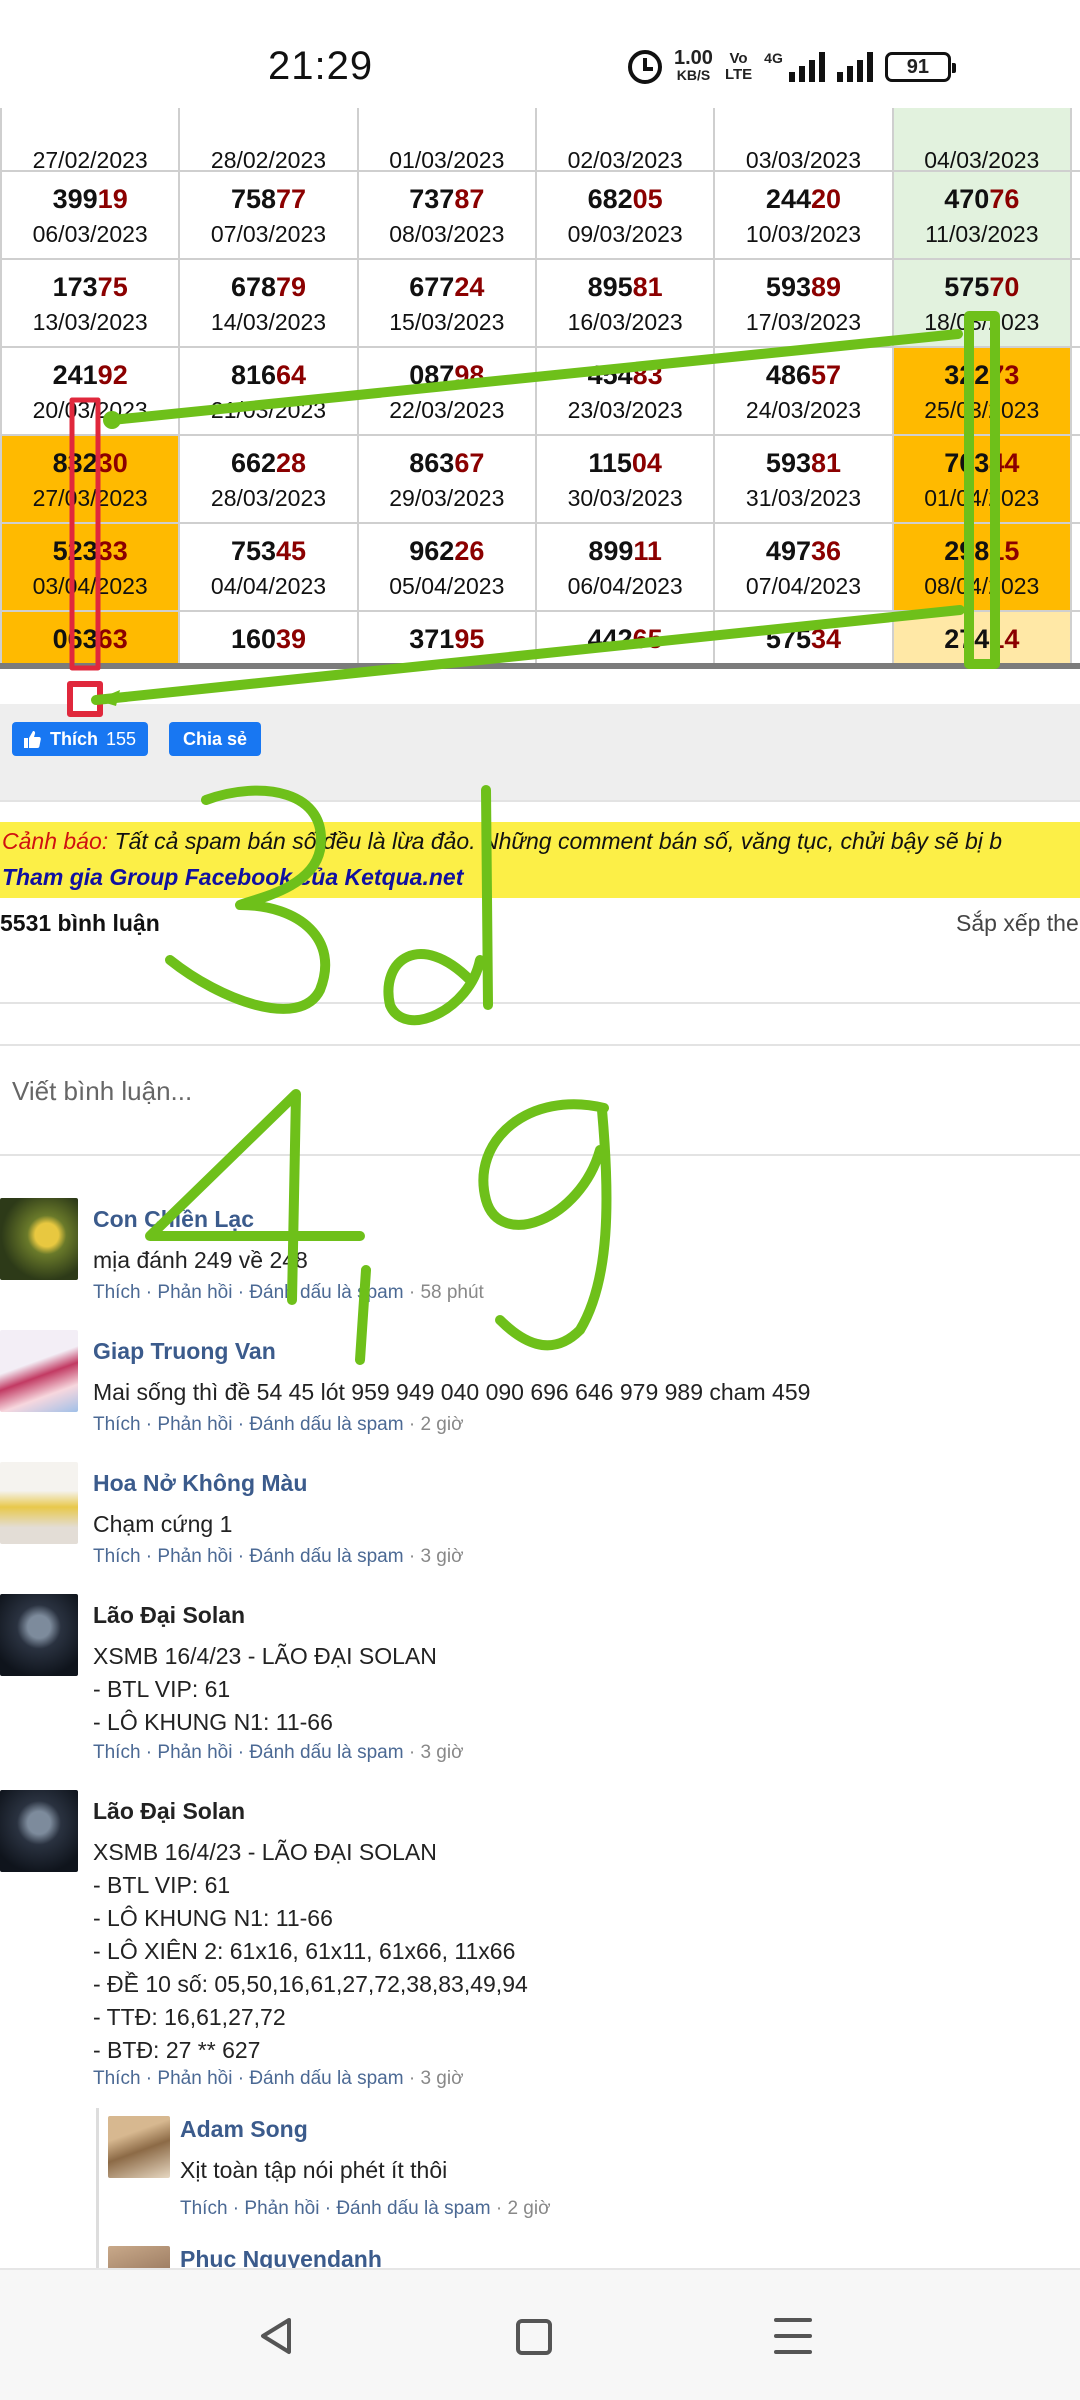  I want to click on result-number: 57570, so click(982, 287).